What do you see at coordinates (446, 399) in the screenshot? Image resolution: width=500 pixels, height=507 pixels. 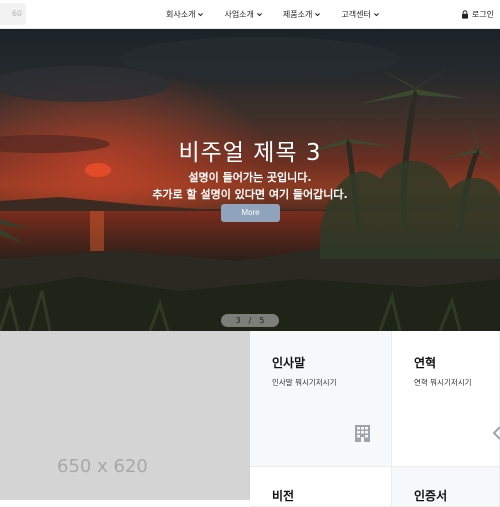 I see `card-history: 연혁 연혁 뭐시기저시기` at bounding box center [446, 399].